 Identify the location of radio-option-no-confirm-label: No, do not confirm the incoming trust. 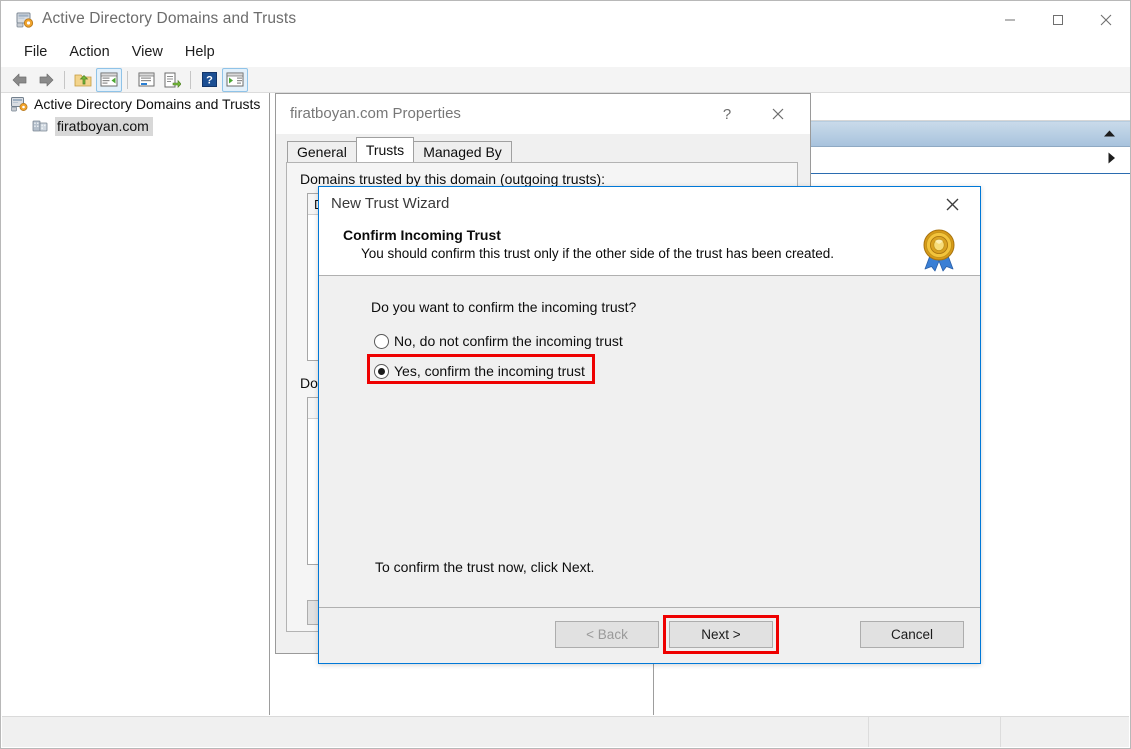
(508, 341).